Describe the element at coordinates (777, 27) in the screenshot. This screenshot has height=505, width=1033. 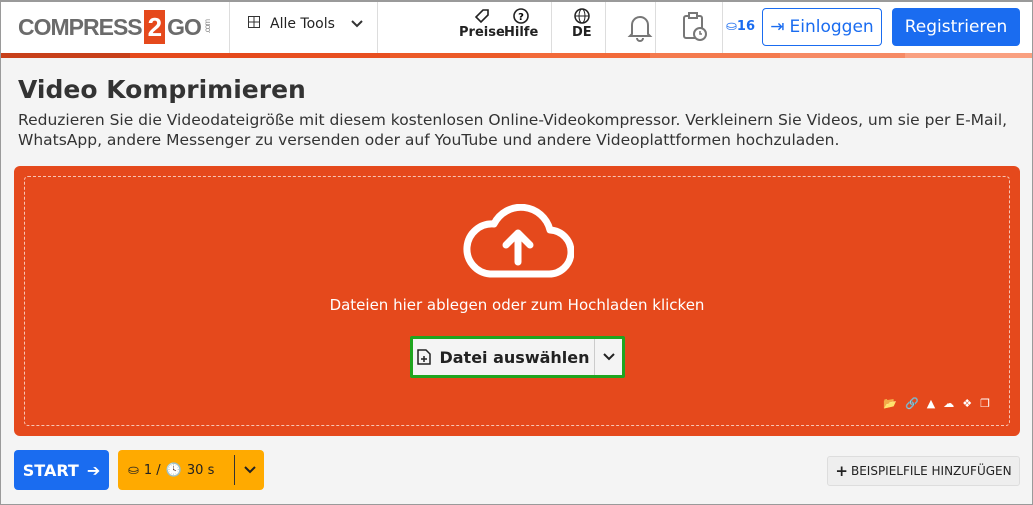
I see `login-icon: ⇥` at that location.